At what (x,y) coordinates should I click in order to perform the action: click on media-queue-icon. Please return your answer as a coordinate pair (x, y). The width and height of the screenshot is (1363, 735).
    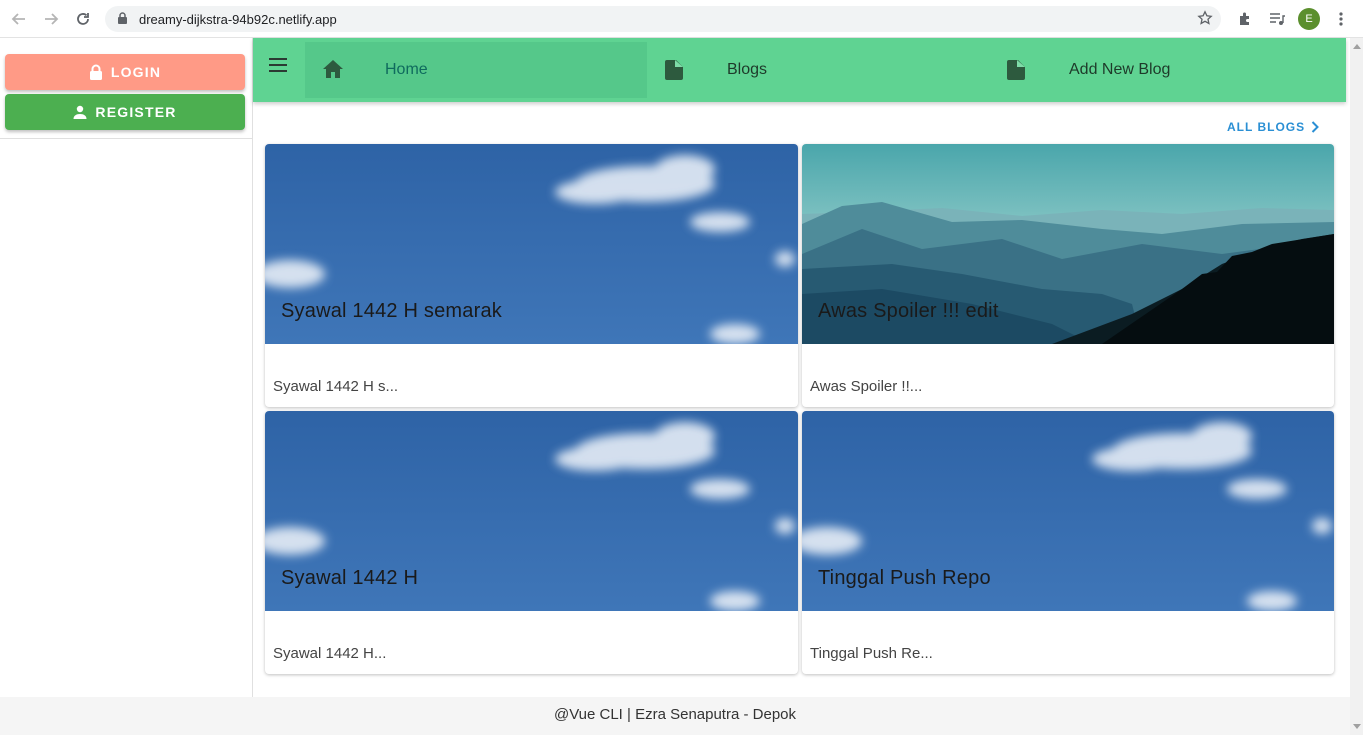
    Looking at the image, I should click on (1277, 19).